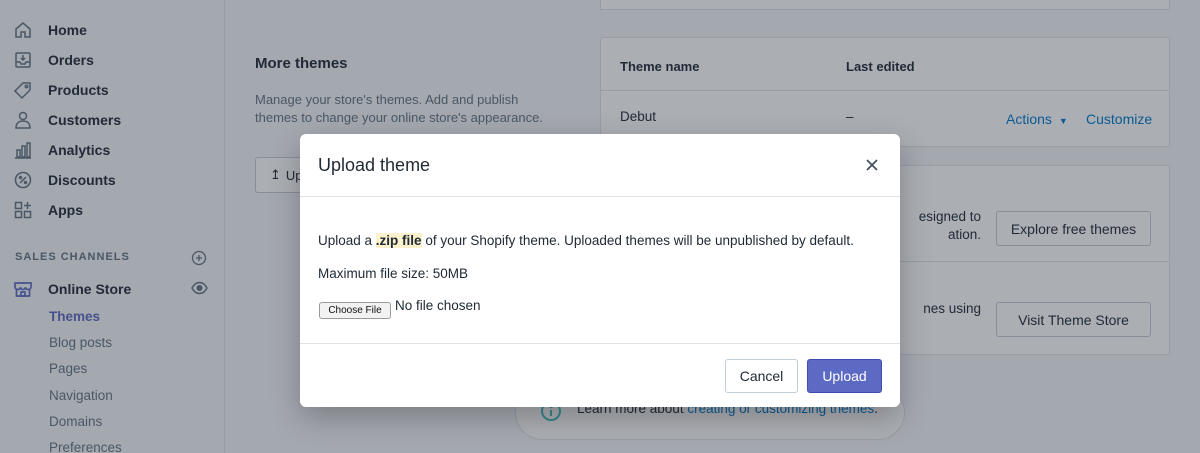  What do you see at coordinates (600, 196) in the screenshot?
I see `modal-header-divider` at bounding box center [600, 196].